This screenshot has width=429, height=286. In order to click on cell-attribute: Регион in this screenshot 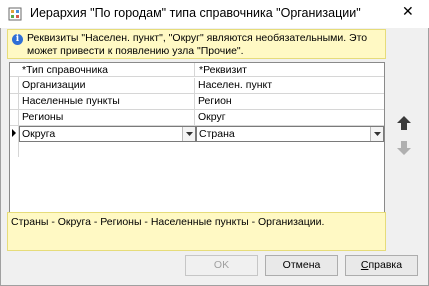, I will do `click(290, 101)`.